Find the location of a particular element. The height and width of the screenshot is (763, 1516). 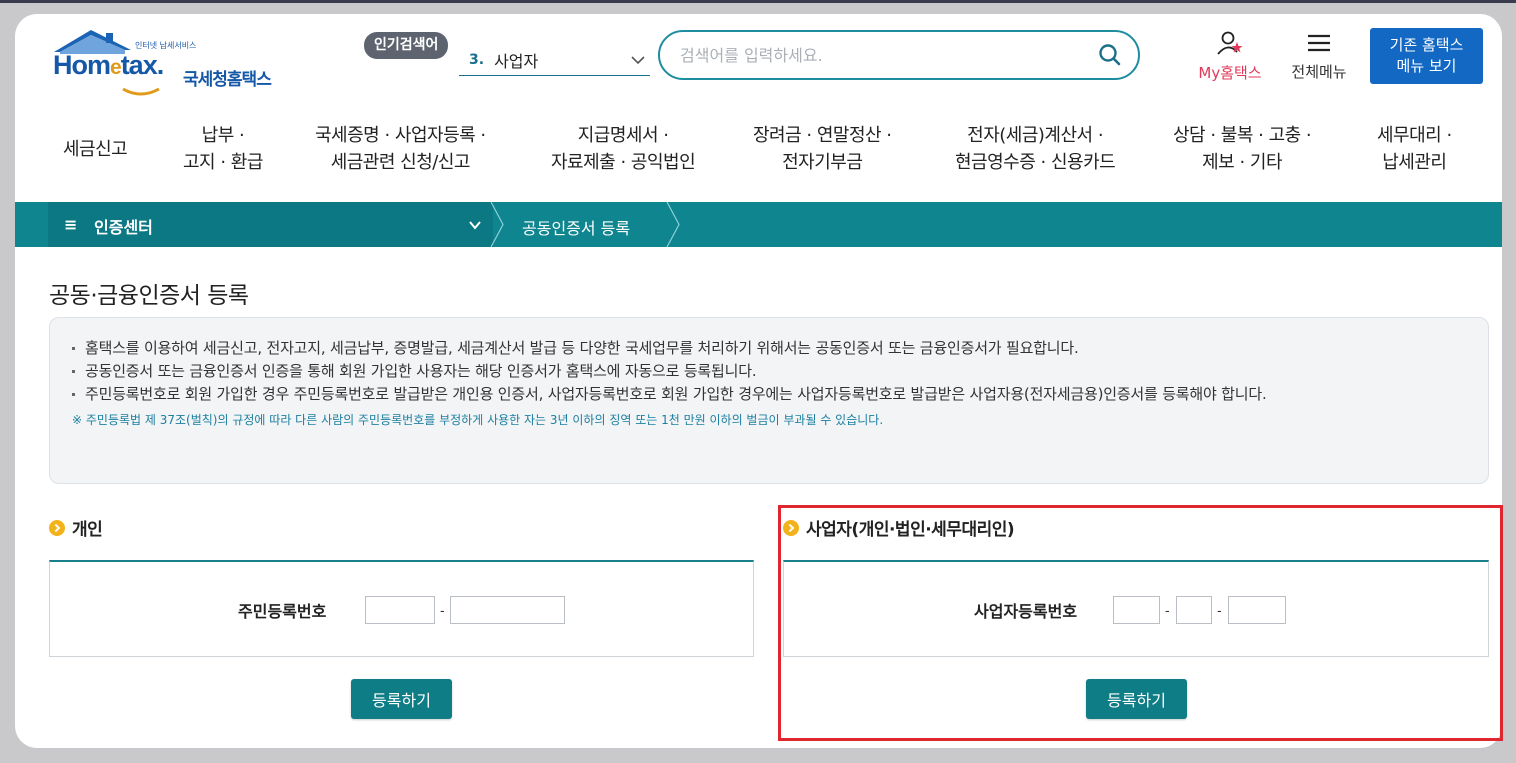

gnb-certificate: 국세증명 · 사업자등록 · 세금관련 신청/신고 is located at coordinates (400, 149).